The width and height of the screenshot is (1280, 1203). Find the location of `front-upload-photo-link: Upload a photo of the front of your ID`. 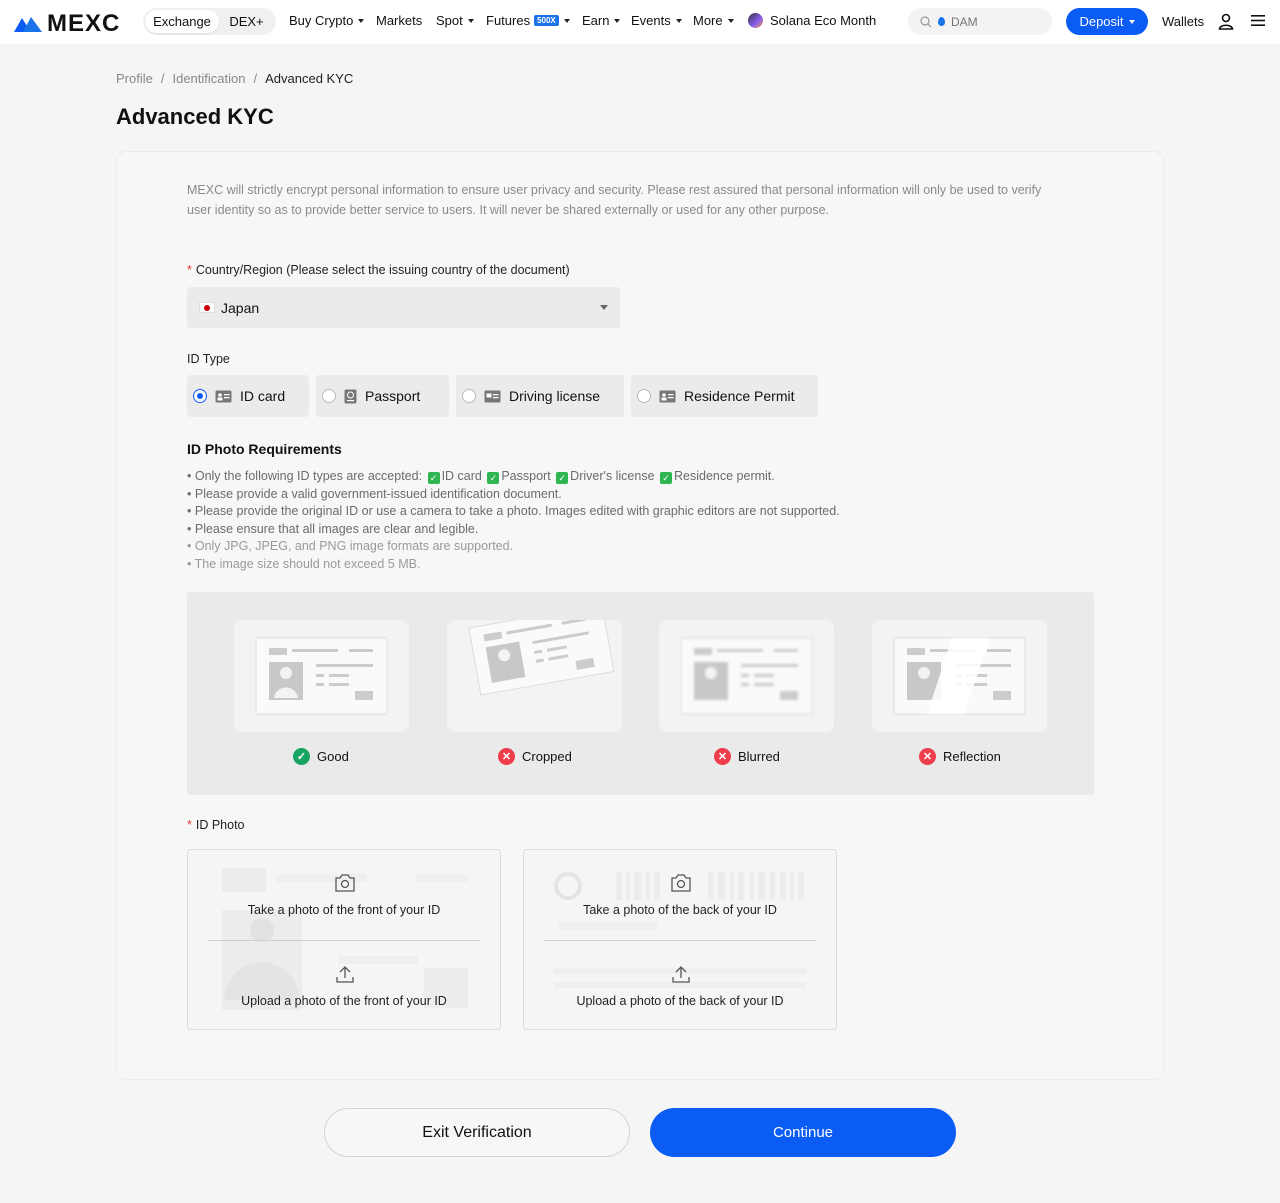

front-upload-photo-link: Upload a photo of the front of your ID is located at coordinates (344, 1001).